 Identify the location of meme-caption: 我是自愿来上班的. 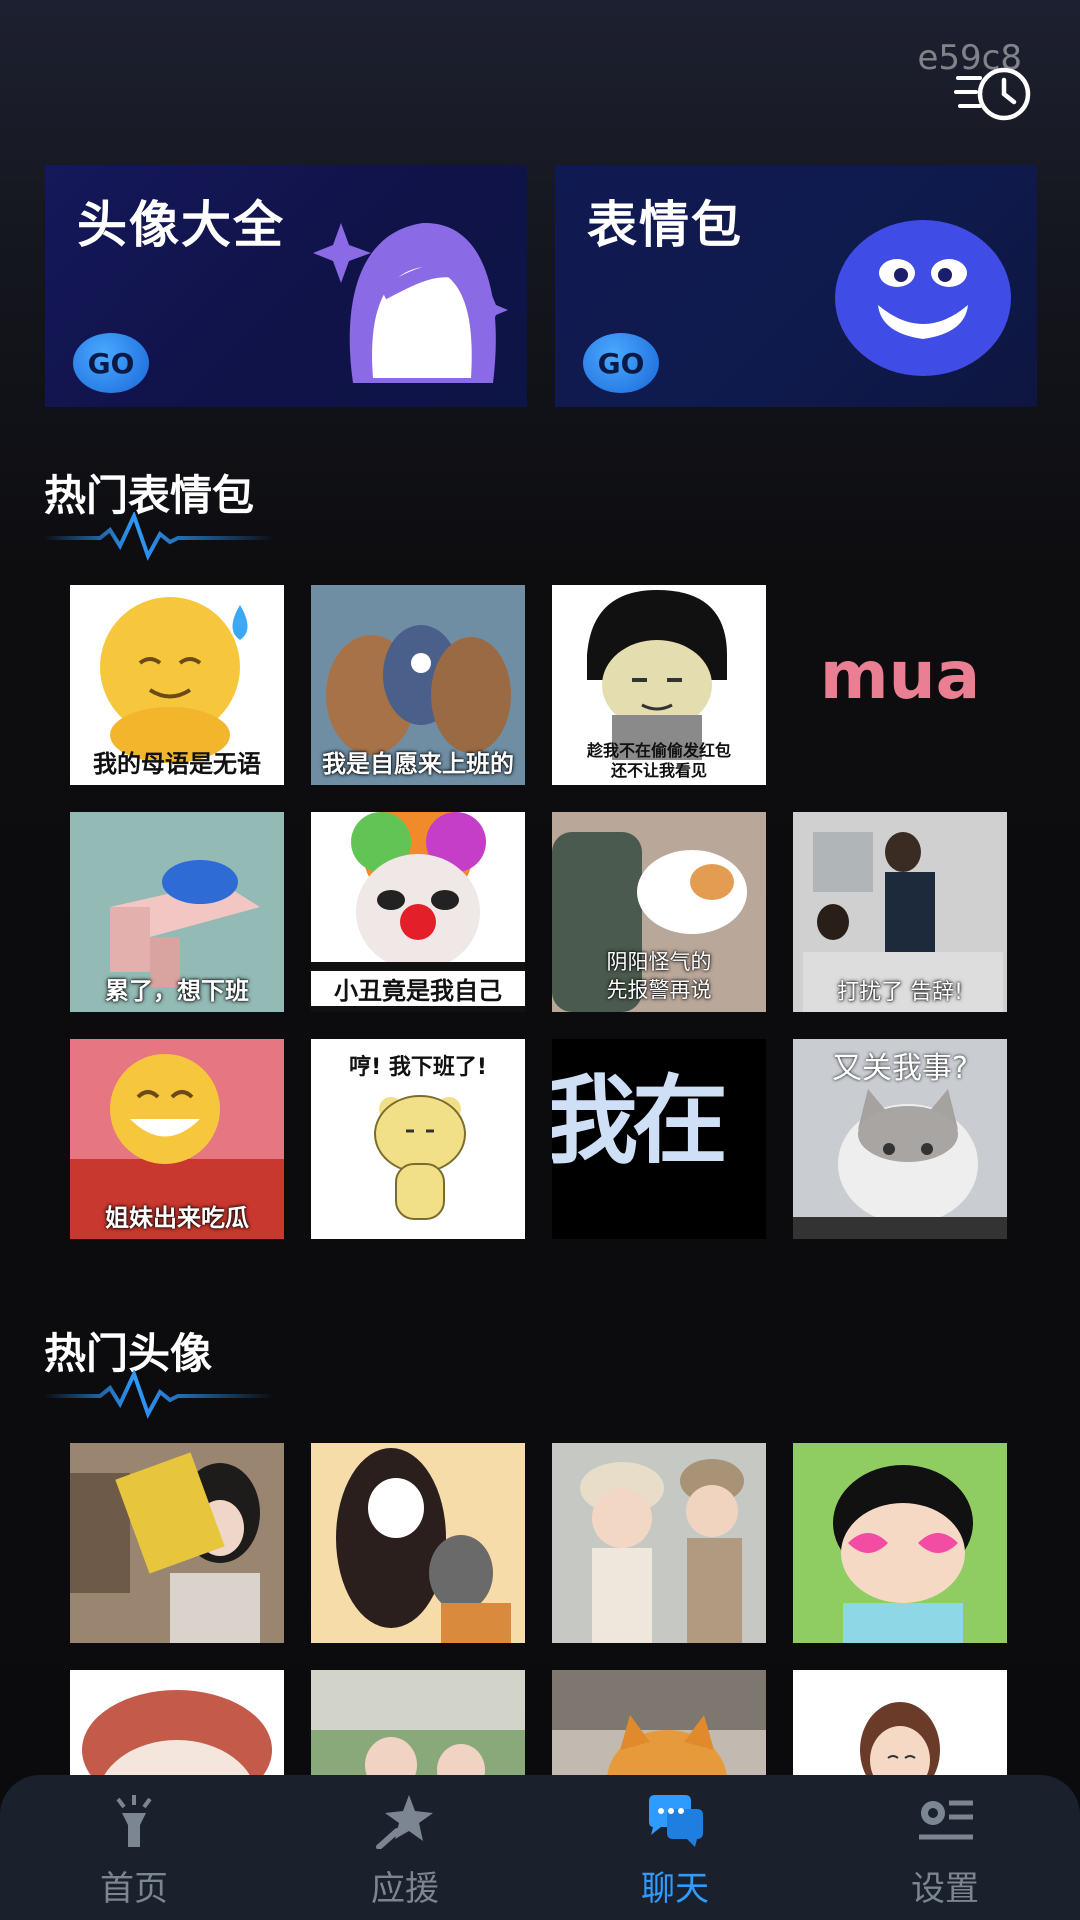
(418, 764).